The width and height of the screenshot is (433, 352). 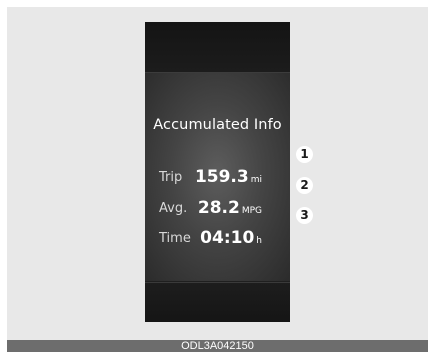 What do you see at coordinates (221, 177) in the screenshot?
I see `trip-value: 159.3` at bounding box center [221, 177].